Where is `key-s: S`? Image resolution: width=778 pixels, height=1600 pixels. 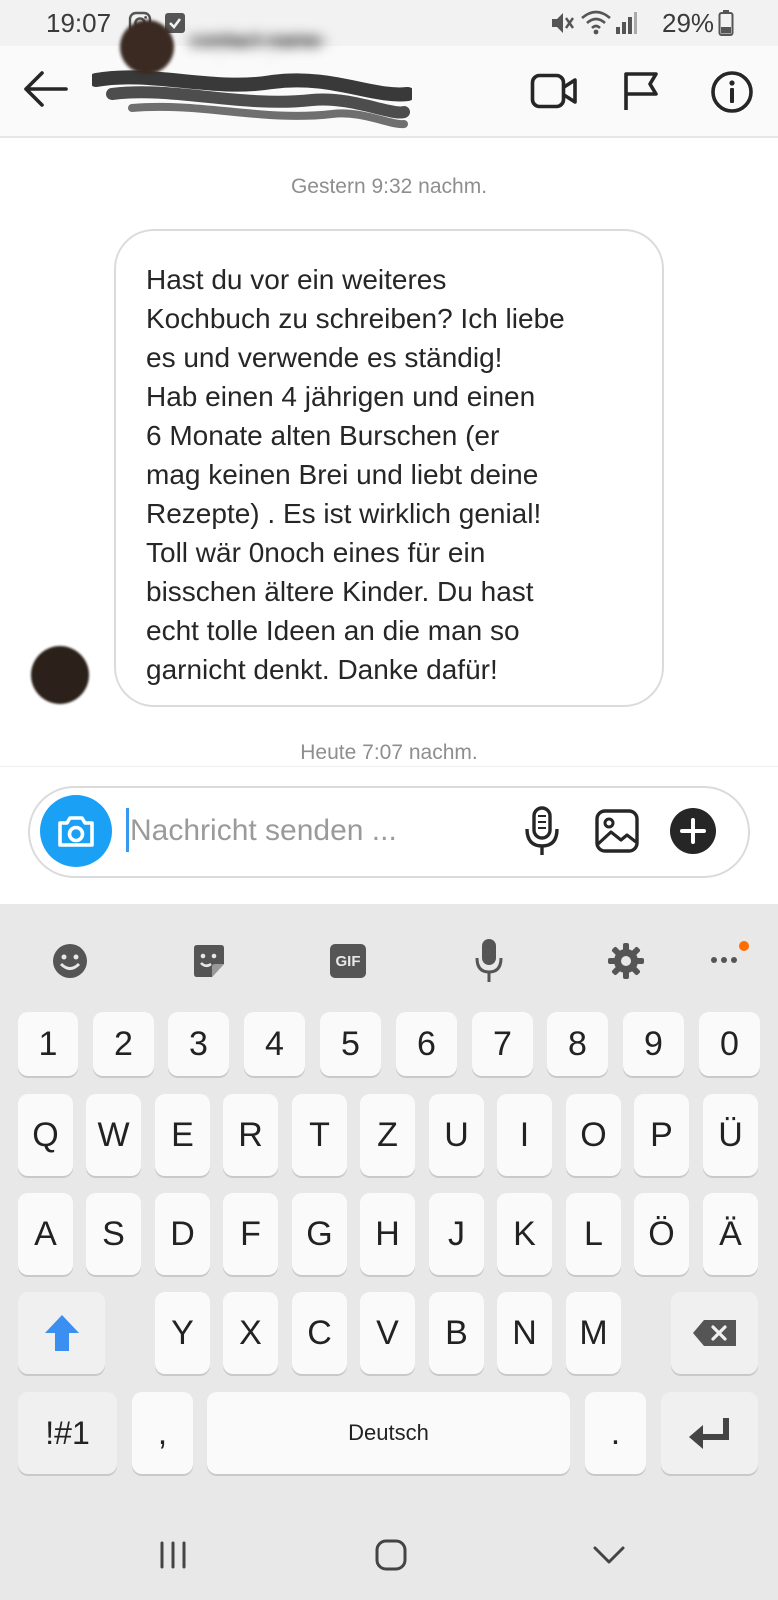 key-s: S is located at coordinates (113, 1234).